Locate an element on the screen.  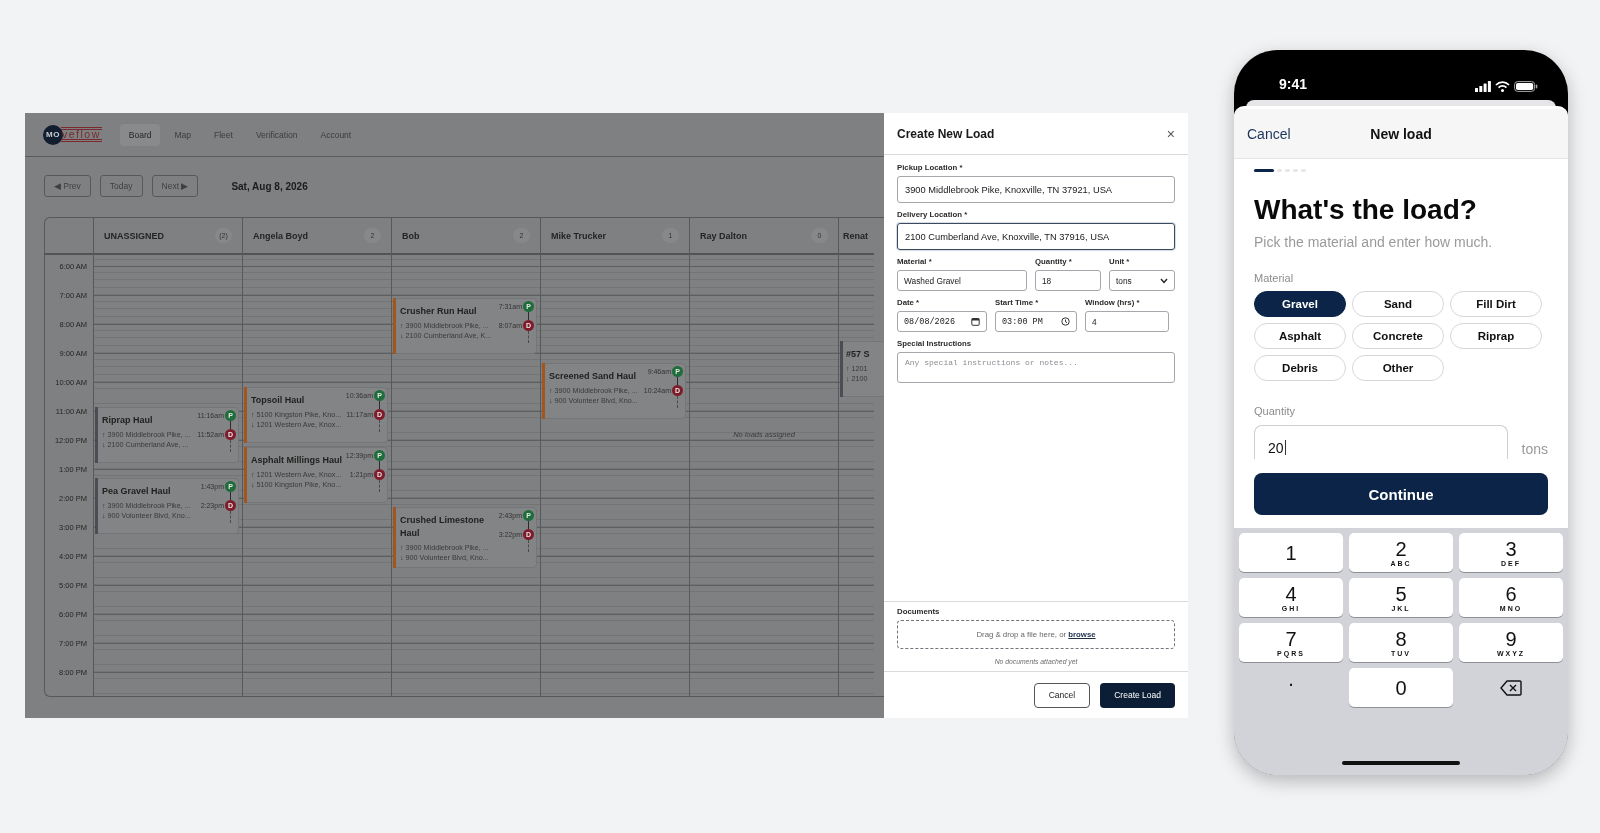
page-subtitle: Pick the material and enter how much. is located at coordinates (1374, 242).